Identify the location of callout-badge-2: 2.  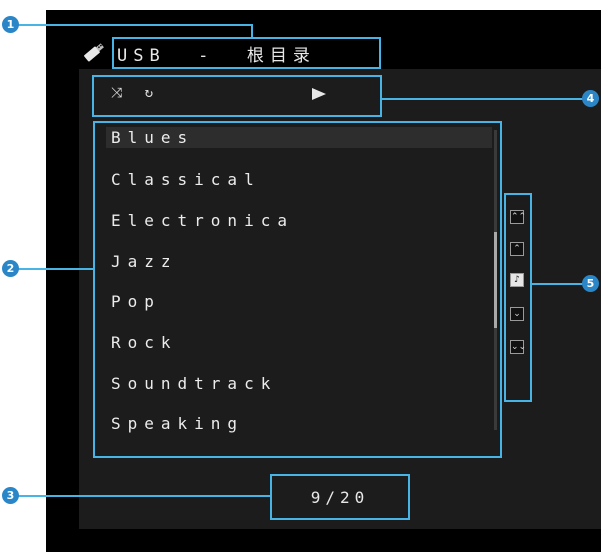
(10, 268).